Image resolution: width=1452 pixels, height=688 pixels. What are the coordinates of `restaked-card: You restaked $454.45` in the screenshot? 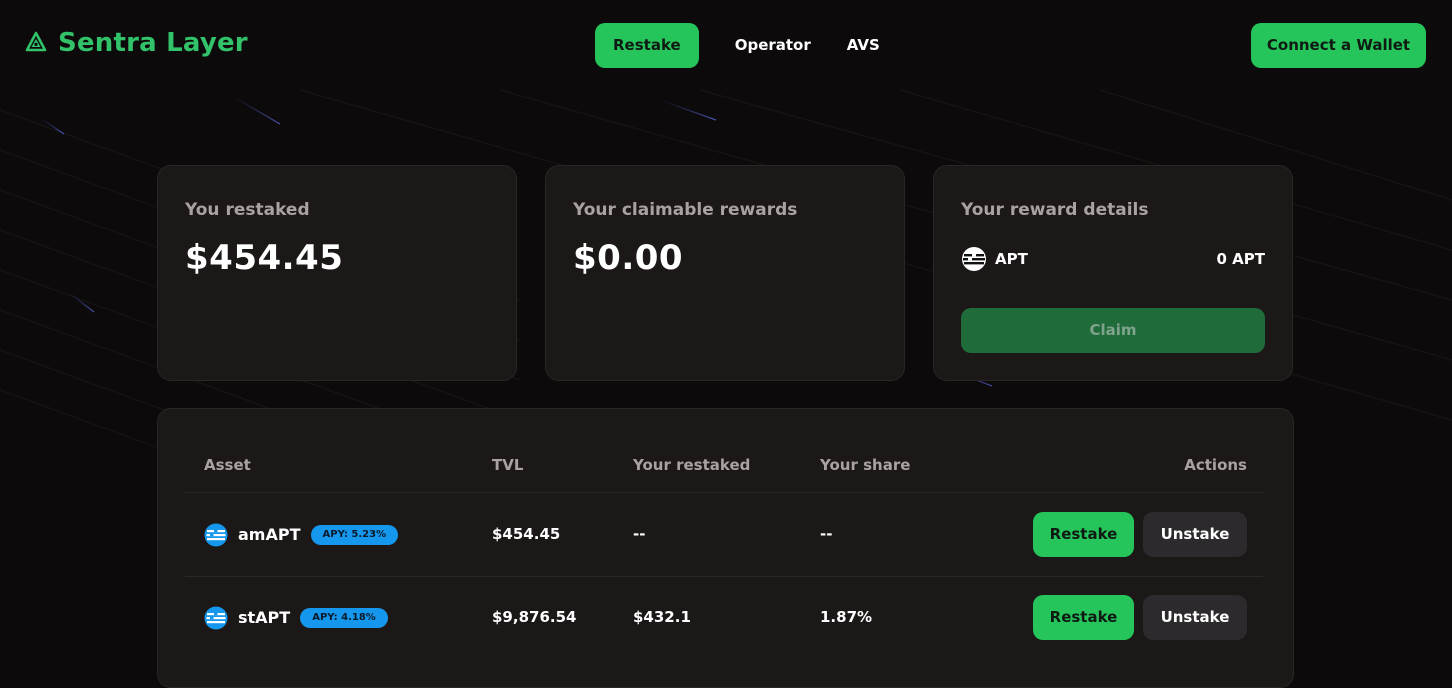 It's located at (337, 273).